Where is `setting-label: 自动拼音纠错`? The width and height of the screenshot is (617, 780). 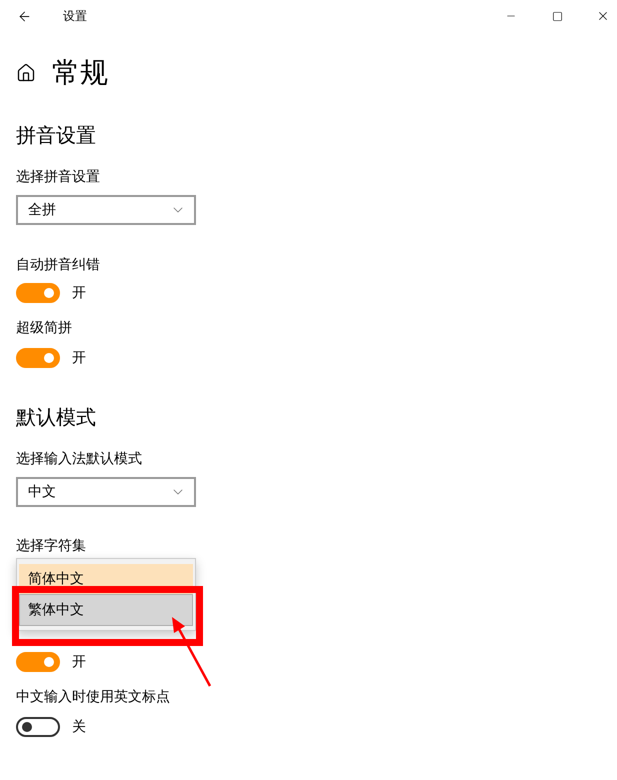
setting-label: 自动拼音纠错 is located at coordinates (58, 265).